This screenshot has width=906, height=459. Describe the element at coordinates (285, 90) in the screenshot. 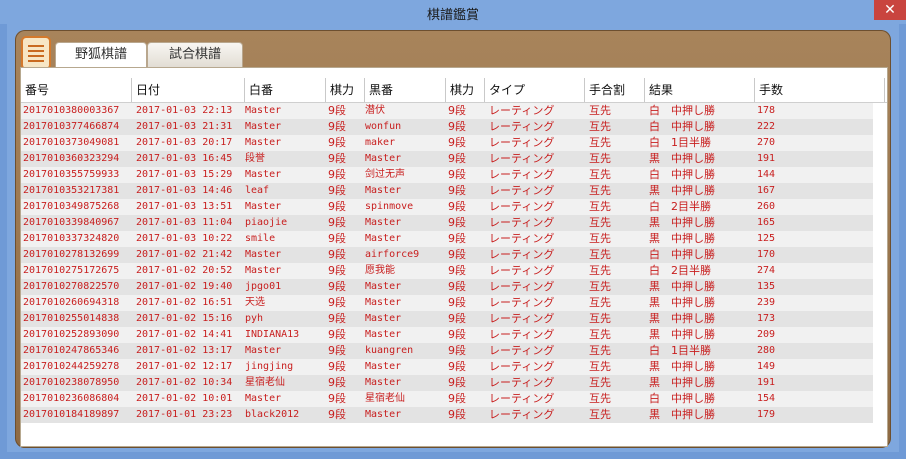

I see `col-header-white: 白番` at that location.